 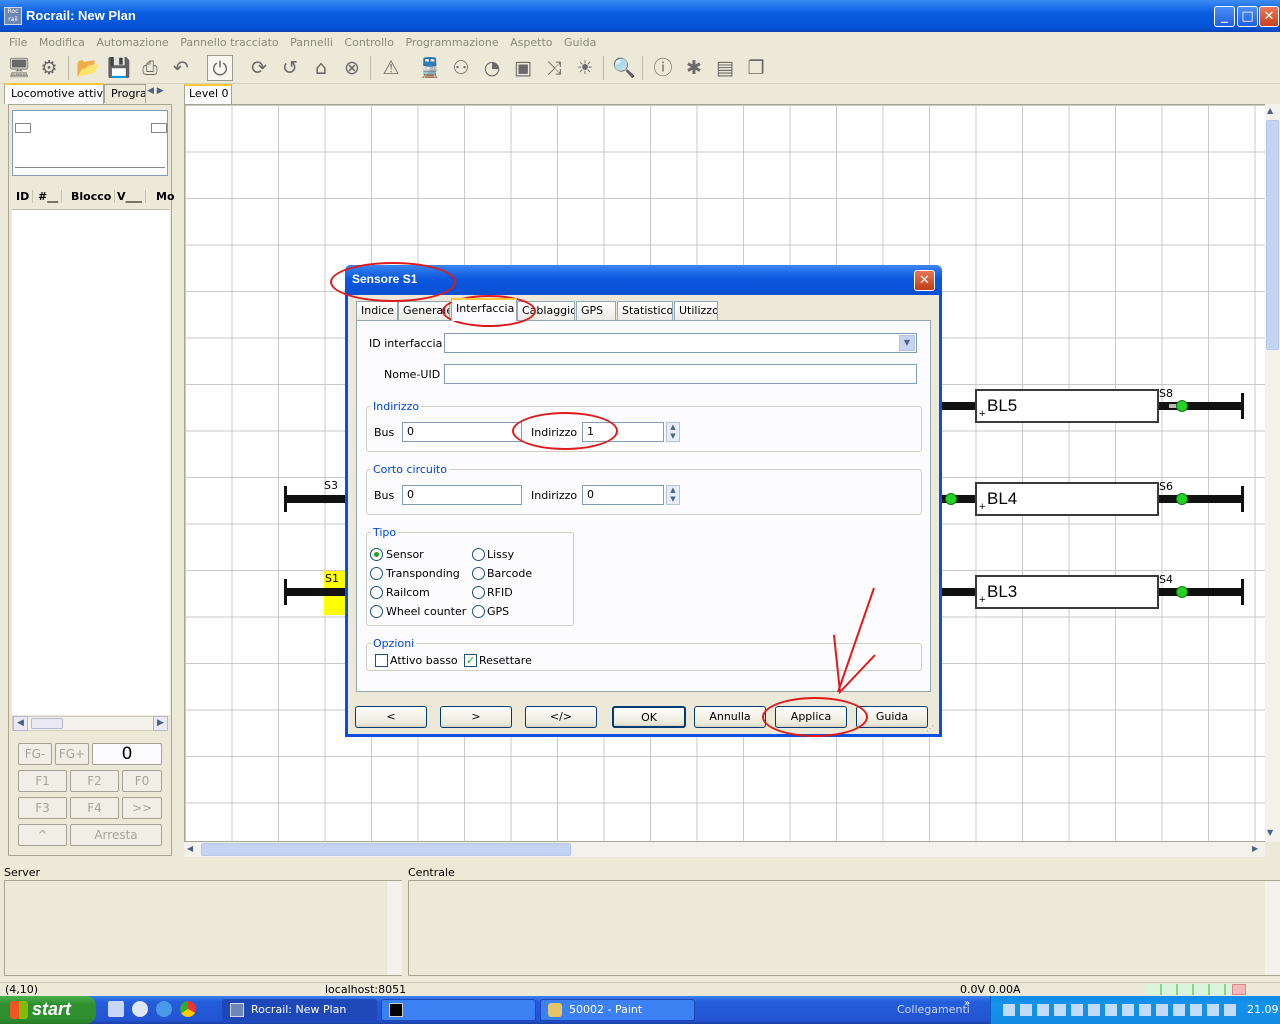 I want to click on block-bl4: BL4 +, so click(x=1067, y=499).